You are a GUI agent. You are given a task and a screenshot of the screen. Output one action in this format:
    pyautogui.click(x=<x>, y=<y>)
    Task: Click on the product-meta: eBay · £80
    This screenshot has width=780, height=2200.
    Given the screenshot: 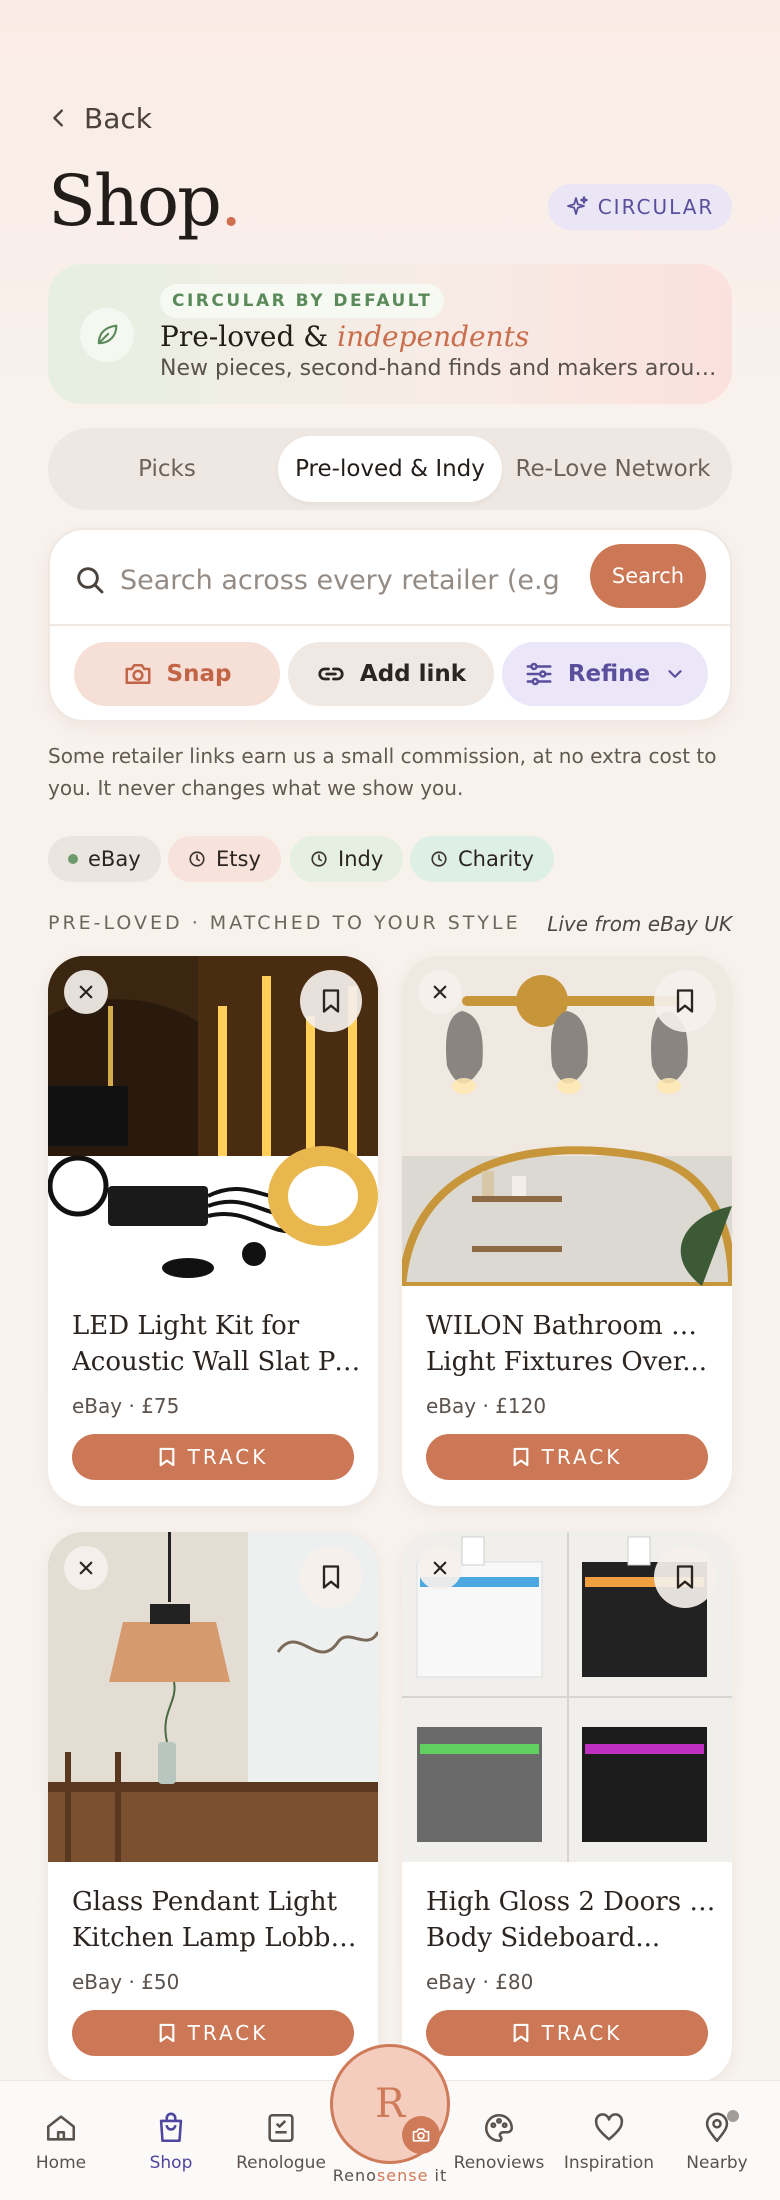 What is the action you would take?
    pyautogui.click(x=480, y=1982)
    